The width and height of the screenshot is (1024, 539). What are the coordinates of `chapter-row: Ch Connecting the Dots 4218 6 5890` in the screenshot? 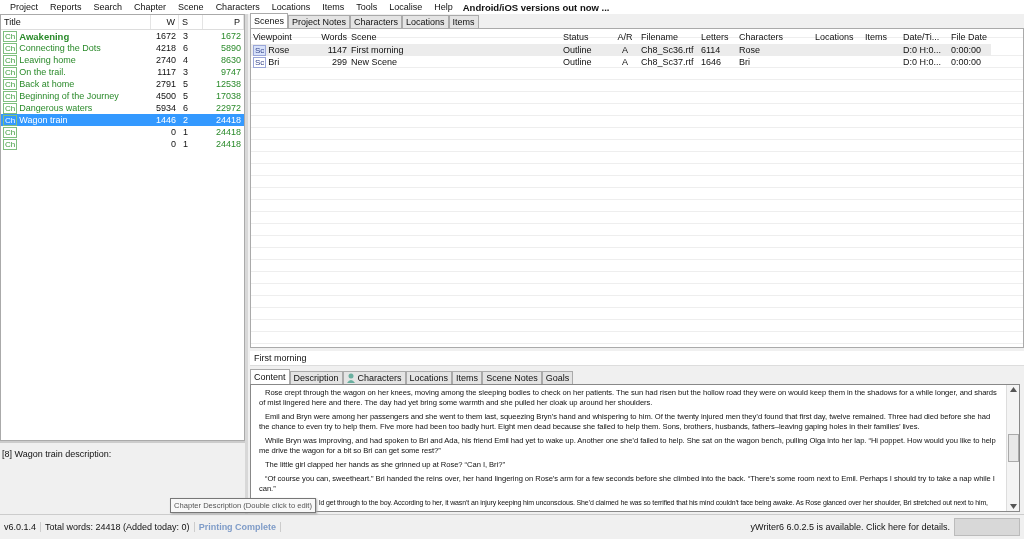 It's located at (122, 48).